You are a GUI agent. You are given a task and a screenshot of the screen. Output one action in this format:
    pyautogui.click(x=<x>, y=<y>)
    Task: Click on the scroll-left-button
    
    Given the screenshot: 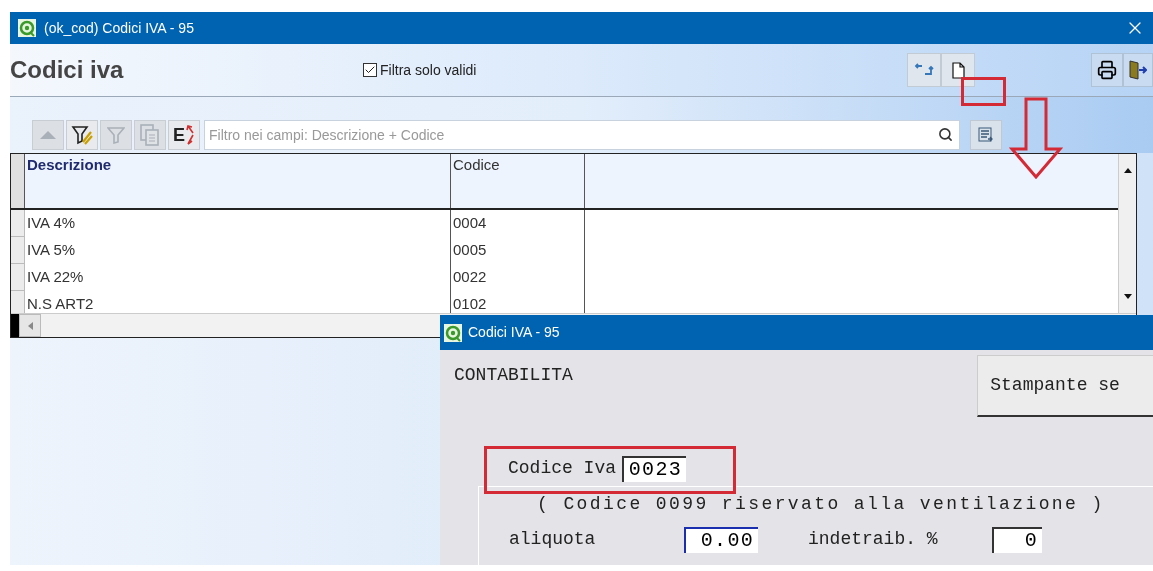 What is the action you would take?
    pyautogui.click(x=30, y=325)
    